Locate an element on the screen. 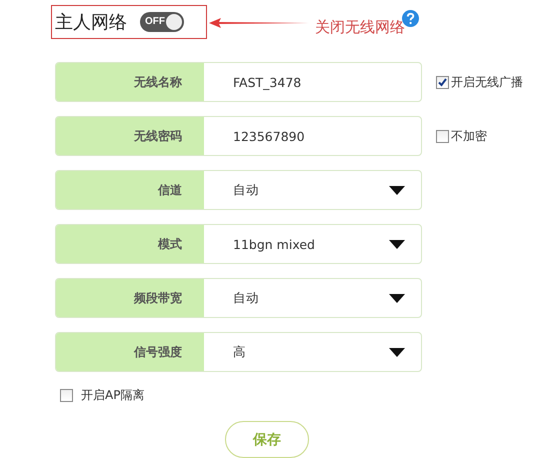 This screenshot has width=552, height=458. field-value: 11bgn mixed is located at coordinates (274, 244).